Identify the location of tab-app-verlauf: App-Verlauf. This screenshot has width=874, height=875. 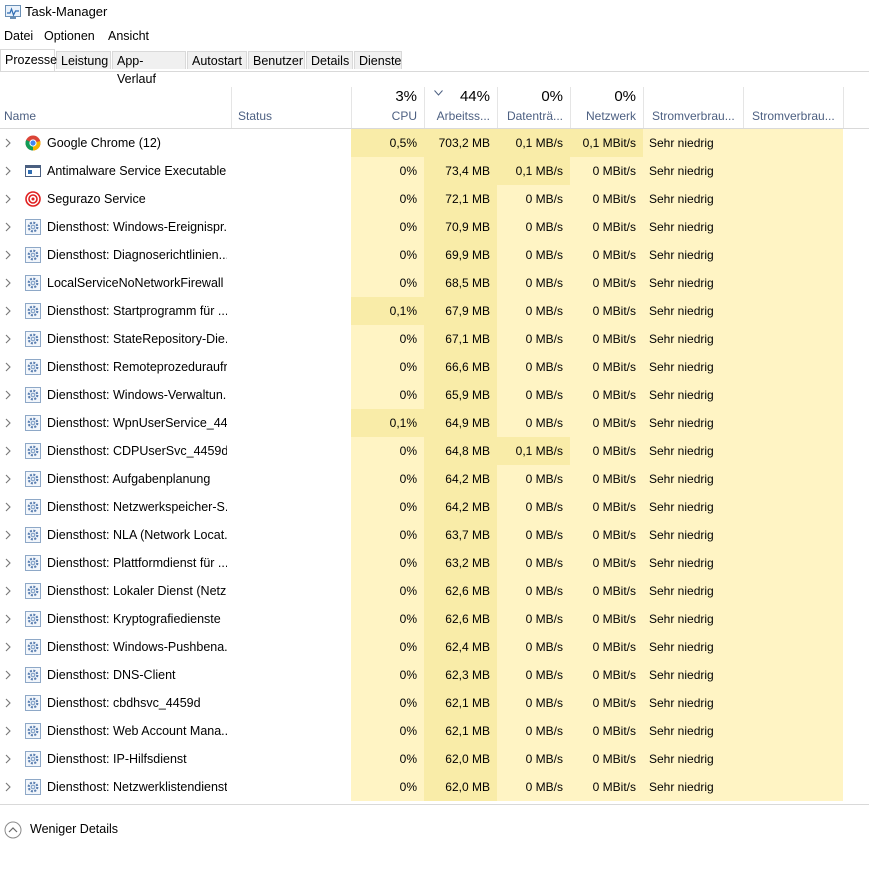
(149, 68).